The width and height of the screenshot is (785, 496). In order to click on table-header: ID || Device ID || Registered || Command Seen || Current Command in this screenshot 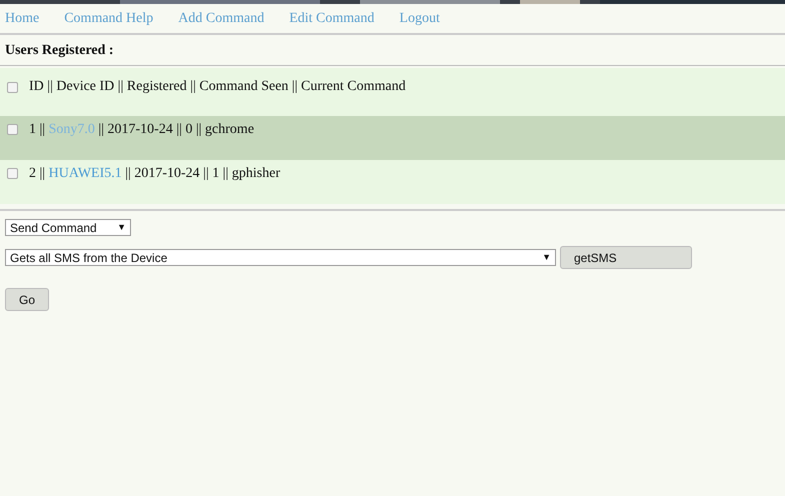, I will do `click(217, 87)`.